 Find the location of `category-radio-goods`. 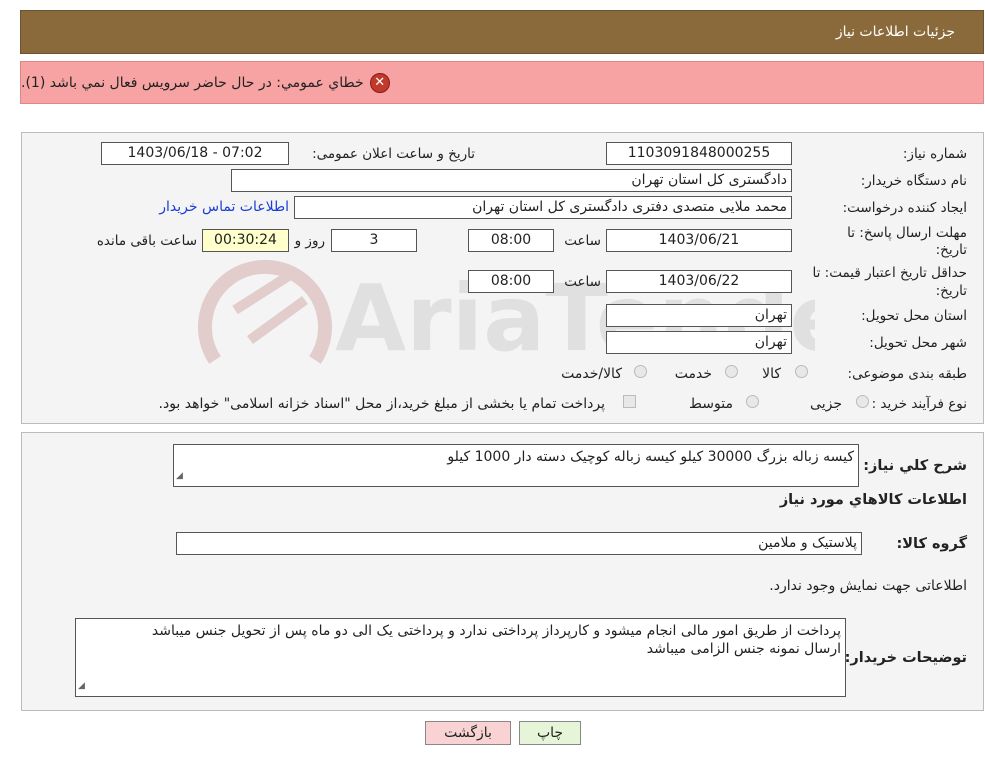

category-radio-goods is located at coordinates (801, 371).